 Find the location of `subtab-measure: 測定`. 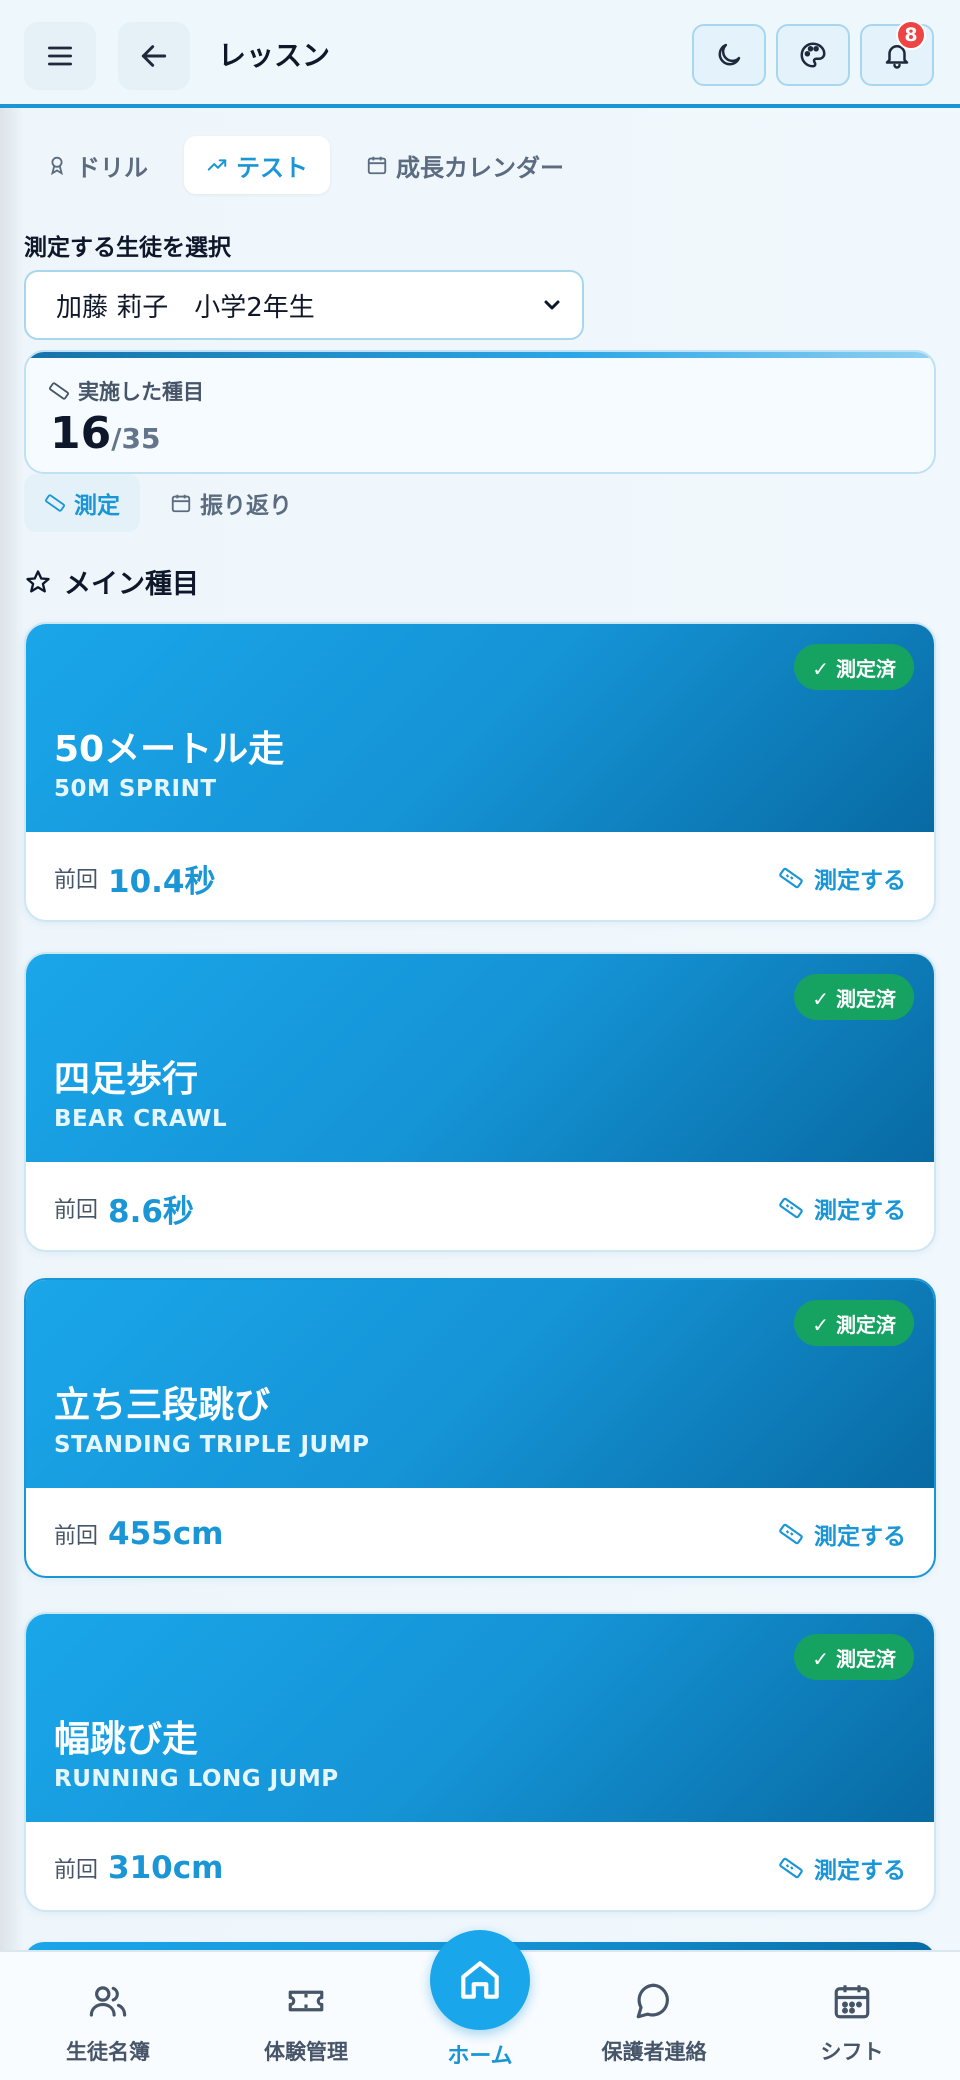

subtab-measure: 測定 is located at coordinates (82, 503).